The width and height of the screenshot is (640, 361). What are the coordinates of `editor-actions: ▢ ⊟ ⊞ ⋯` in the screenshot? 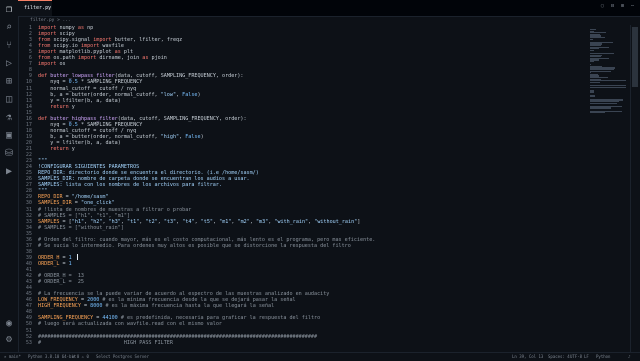 It's located at (618, 6).